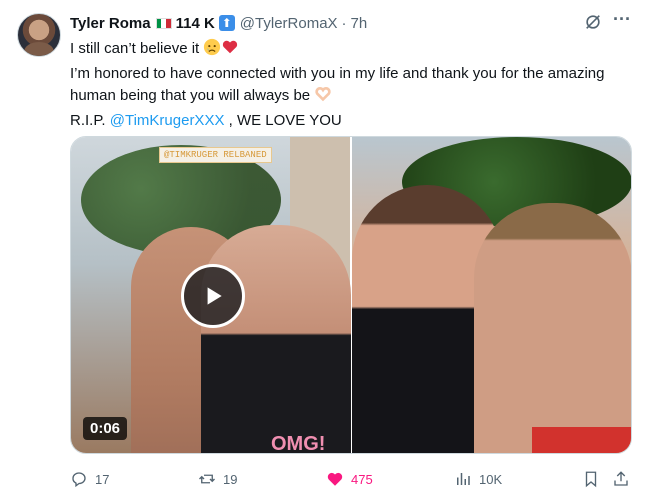  Describe the element at coordinates (226, 23) in the screenshot. I see `up-arrow-icon: ⬆` at that location.